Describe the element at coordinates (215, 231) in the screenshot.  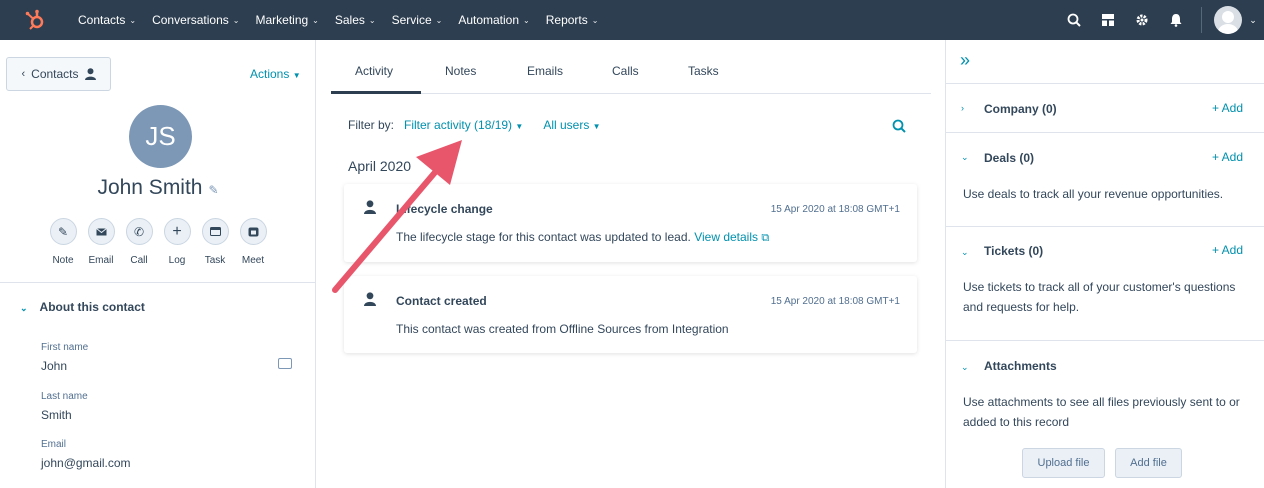
I see `task-icon` at that location.